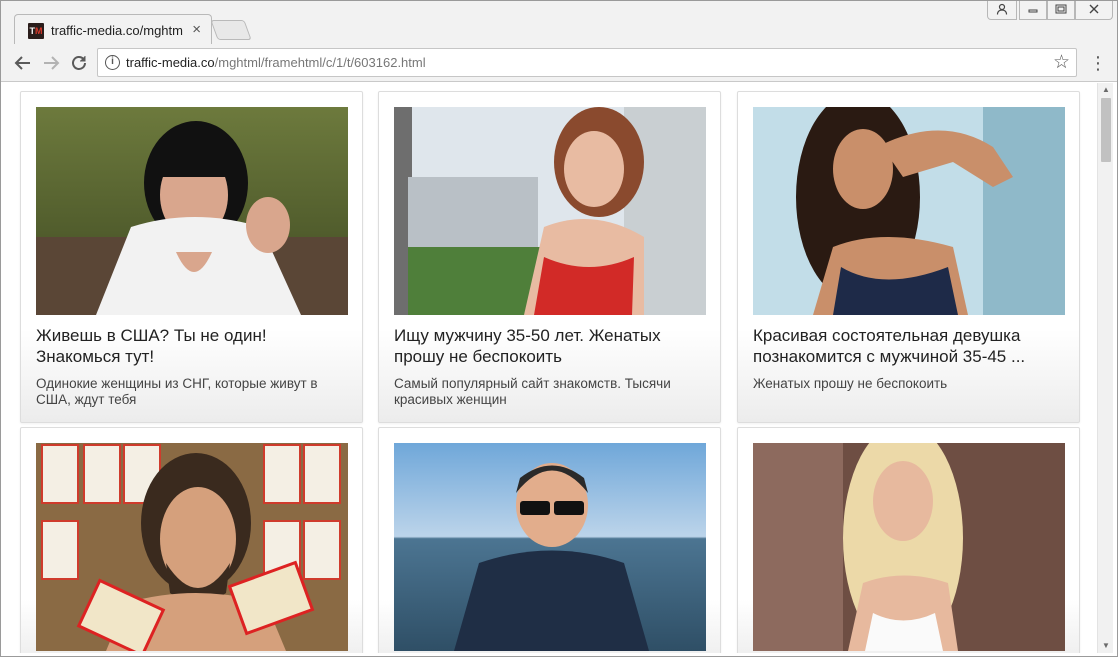  I want to click on scrollbar-thumb, so click(1106, 130).